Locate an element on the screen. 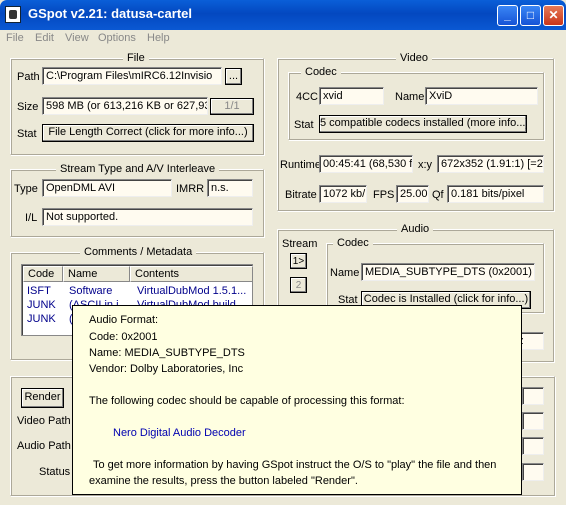 The width and height of the screenshot is (566, 505). fps-label: FPS is located at coordinates (384, 195).